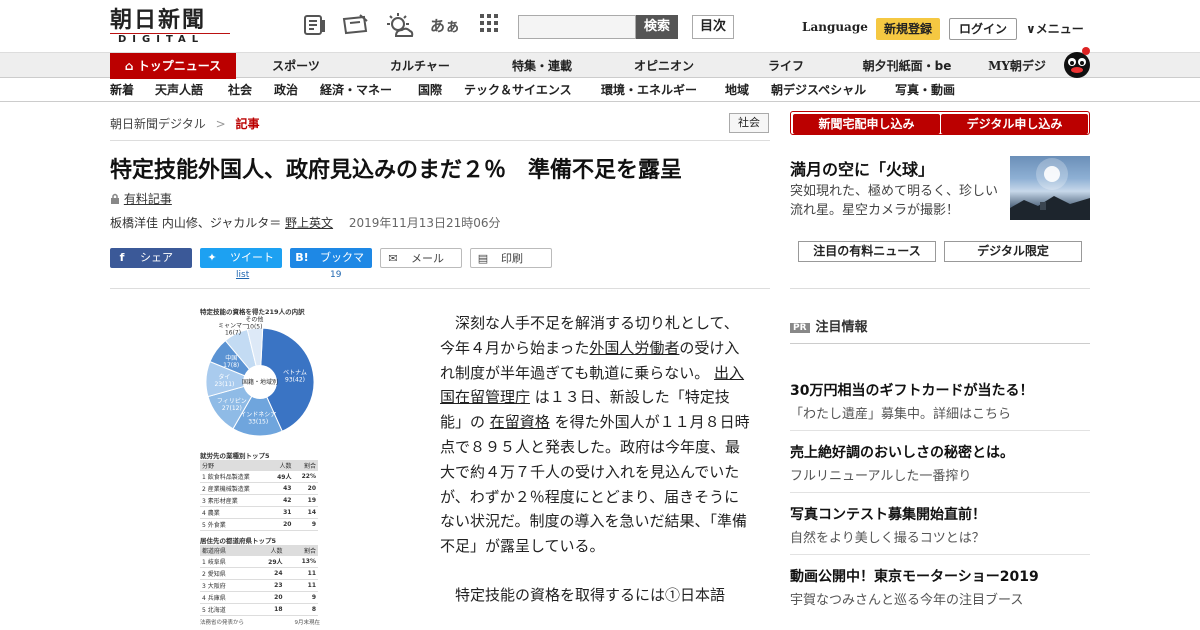  I want to click on nav-item-features: 特集・連載, so click(542, 66).